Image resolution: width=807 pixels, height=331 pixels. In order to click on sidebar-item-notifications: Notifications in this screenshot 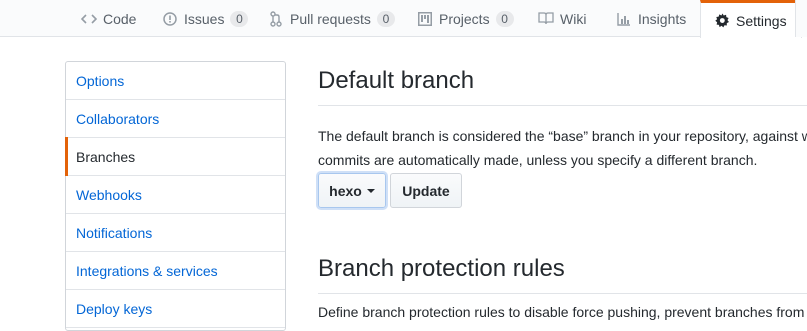, I will do `click(175, 233)`.